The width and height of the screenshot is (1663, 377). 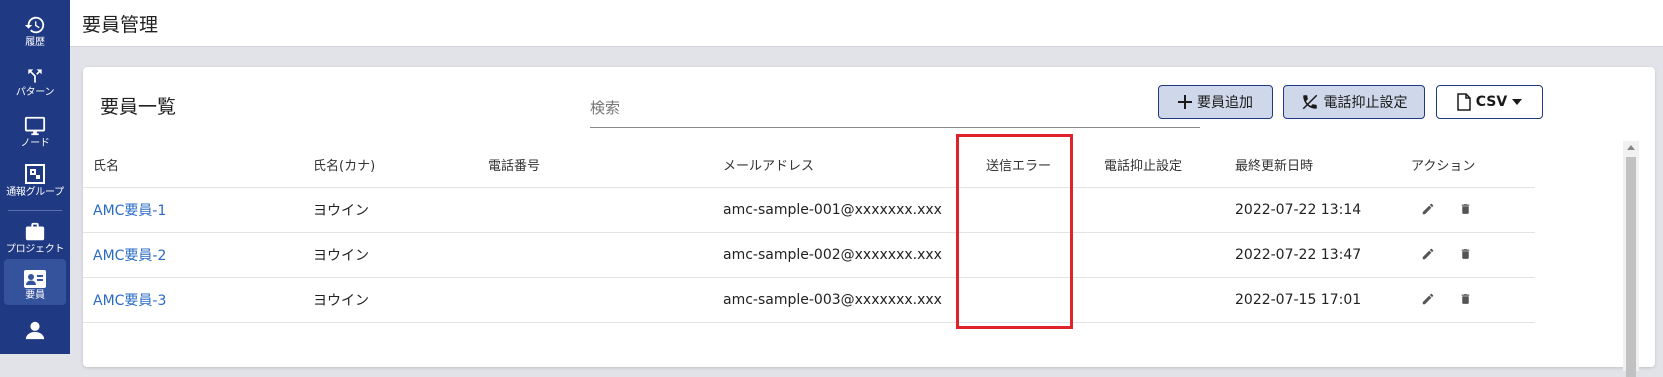 I want to click on sidebar-item-label: 通報グループ, so click(x=35, y=192).